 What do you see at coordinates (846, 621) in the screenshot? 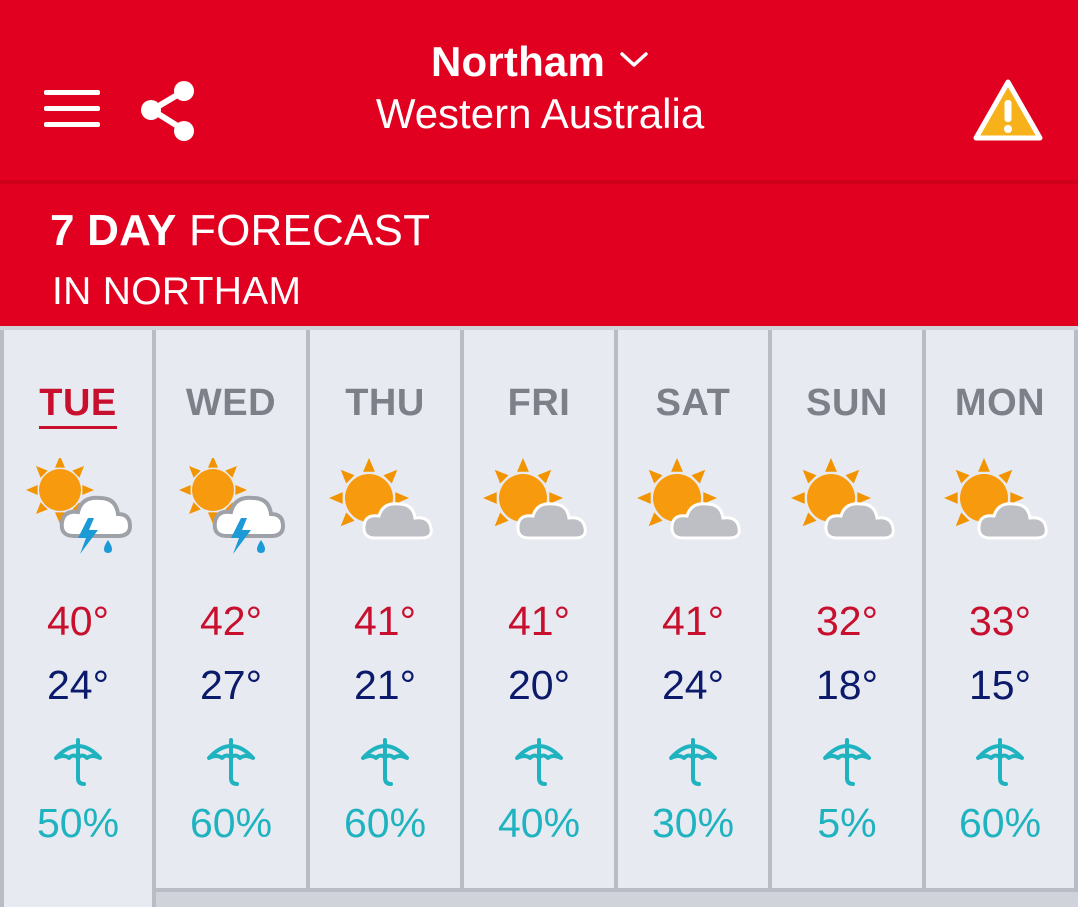
I see `max-temperature: 32°` at bounding box center [846, 621].